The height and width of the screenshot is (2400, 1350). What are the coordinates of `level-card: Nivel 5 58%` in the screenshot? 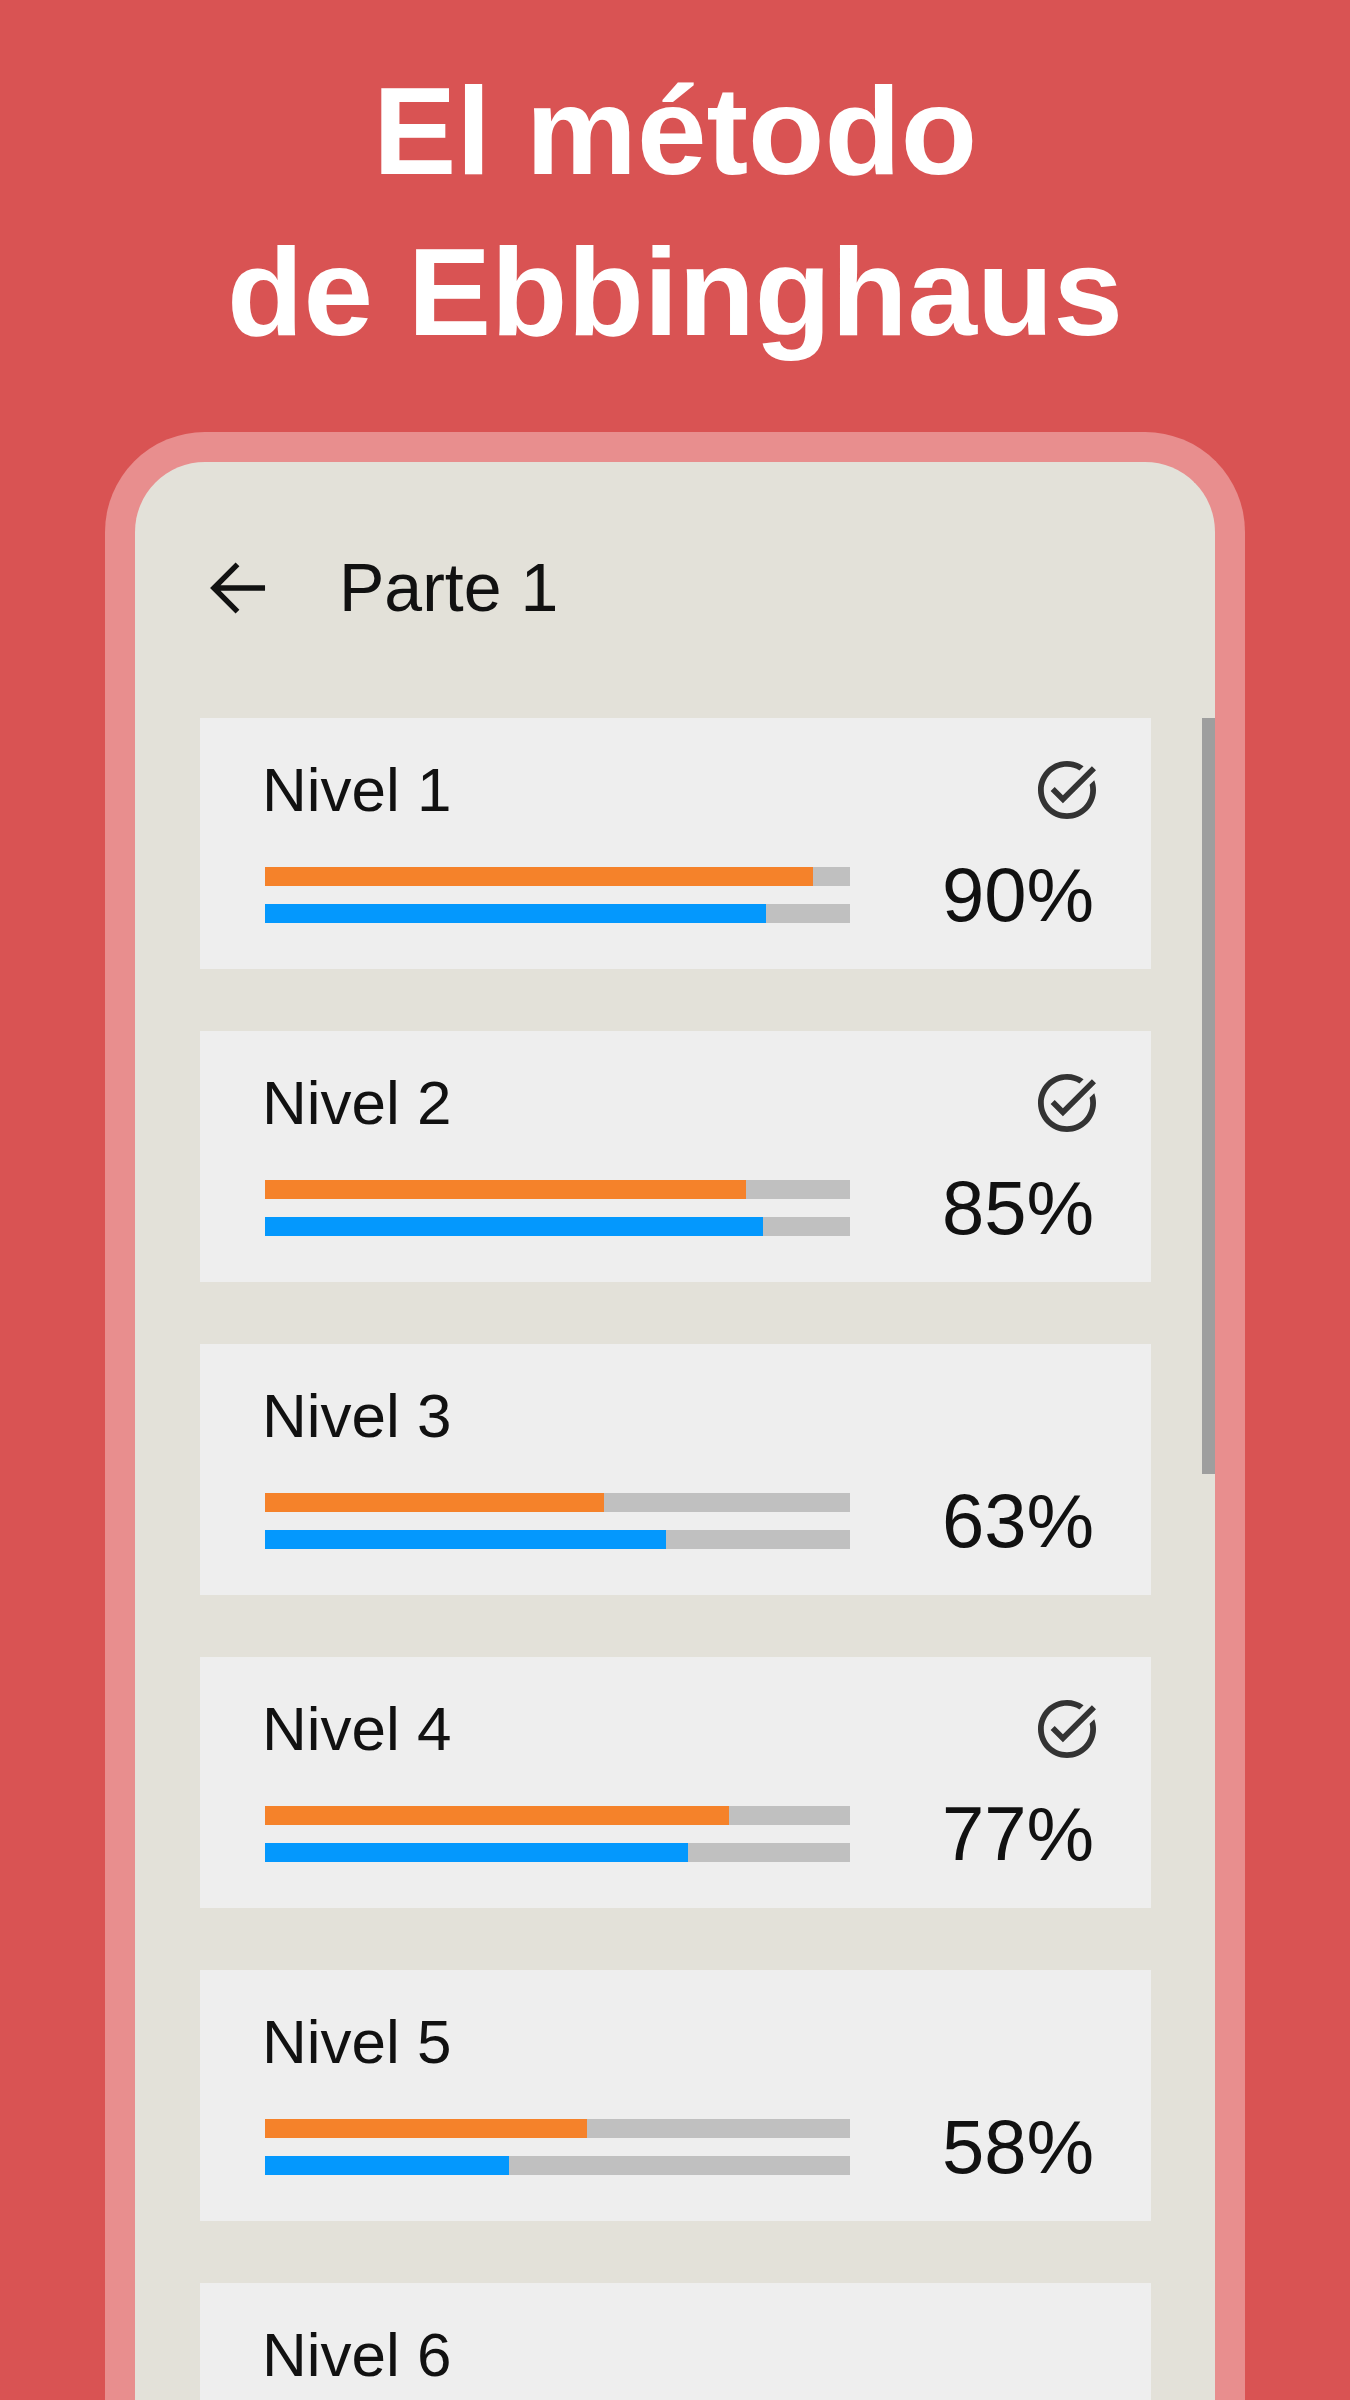 It's located at (675, 2095).